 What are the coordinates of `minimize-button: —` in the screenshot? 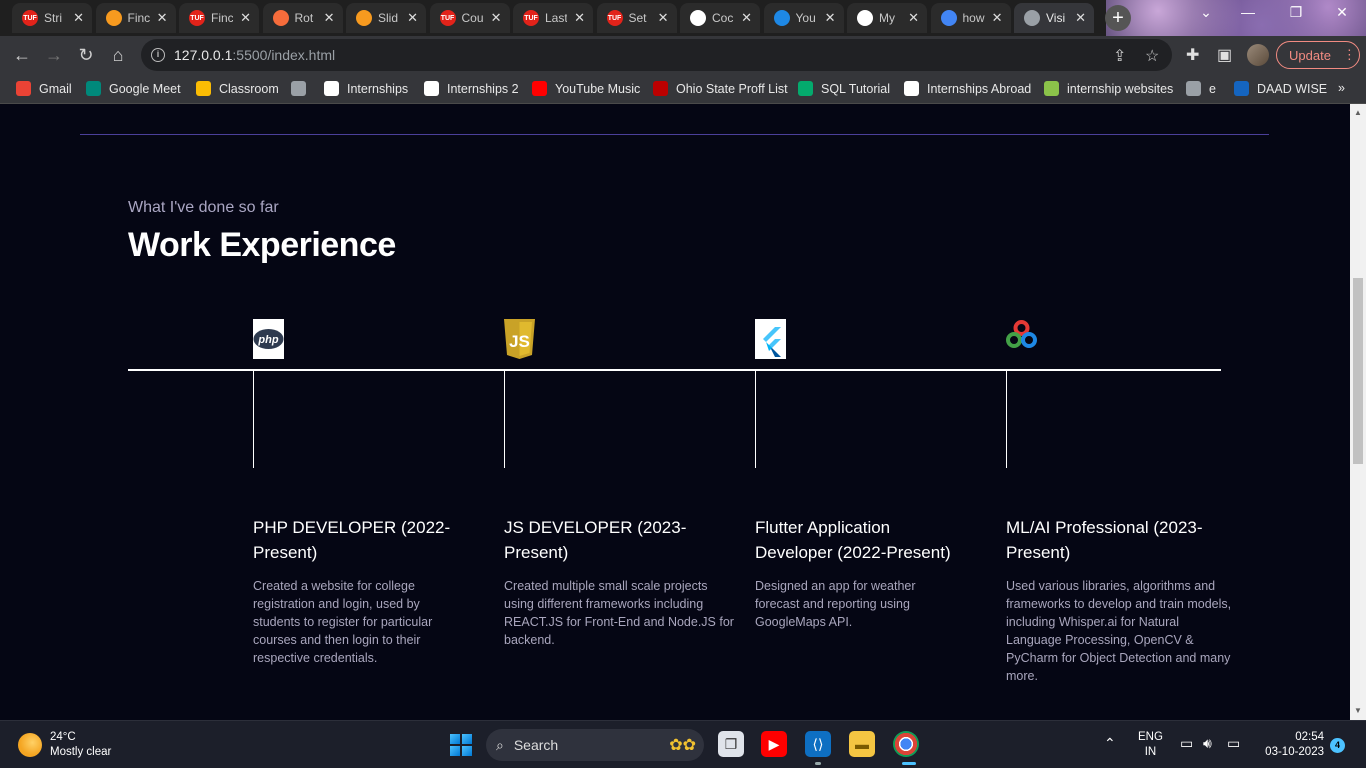 It's located at (1248, 12).